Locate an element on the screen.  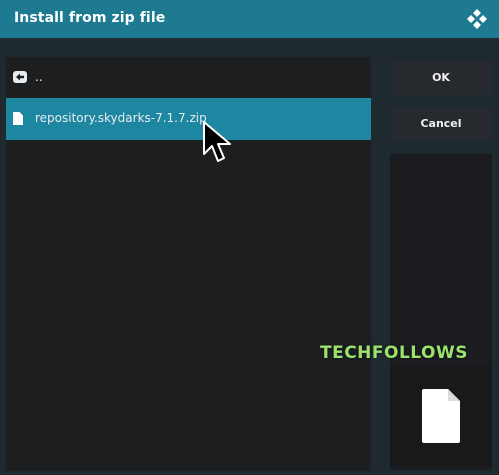
list-item-label: .. is located at coordinates (39, 77).